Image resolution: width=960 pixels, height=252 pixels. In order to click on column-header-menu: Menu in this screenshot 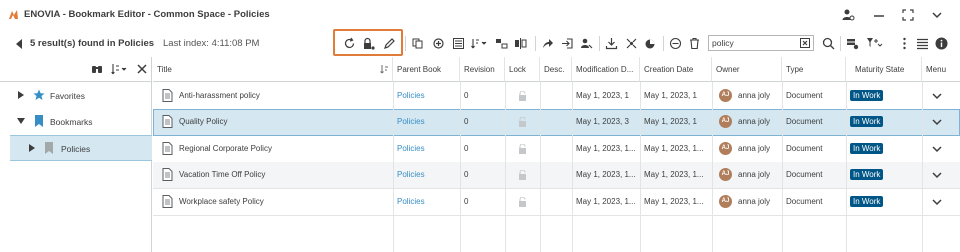, I will do `click(941, 69)`.